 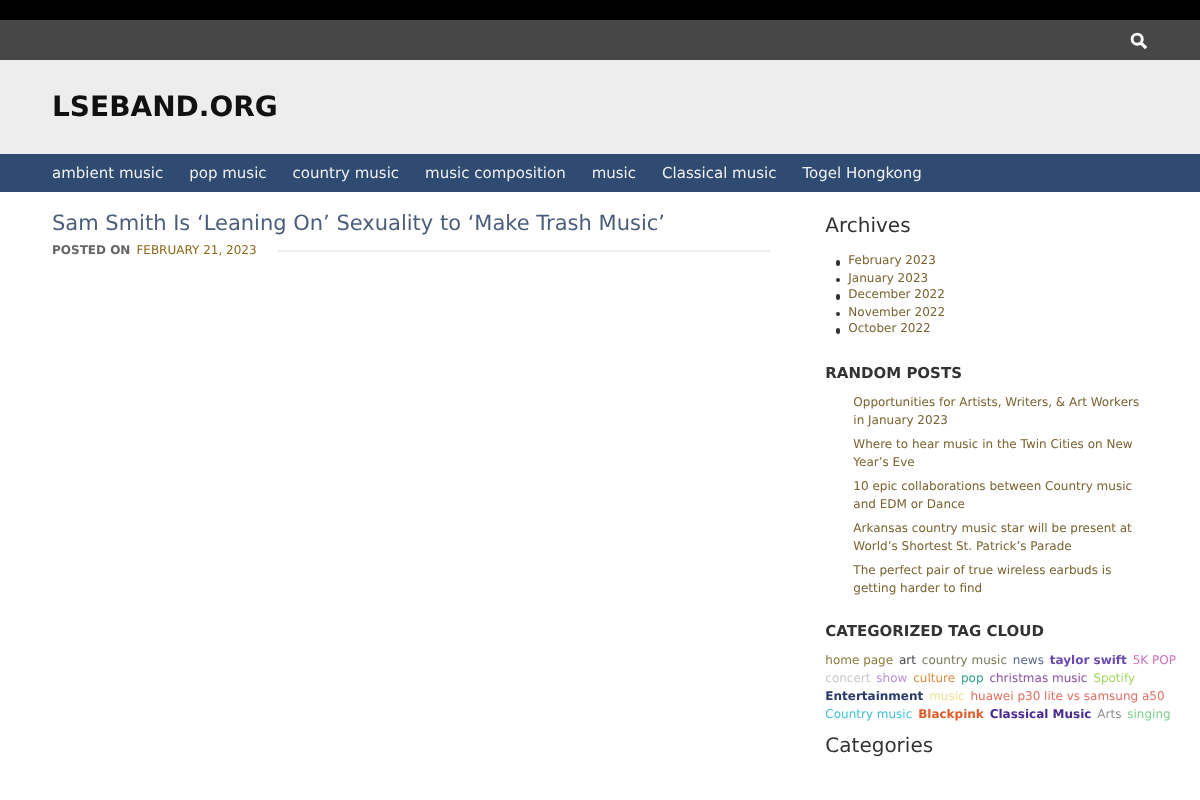 I want to click on widget-title: Archives, so click(x=869, y=227).